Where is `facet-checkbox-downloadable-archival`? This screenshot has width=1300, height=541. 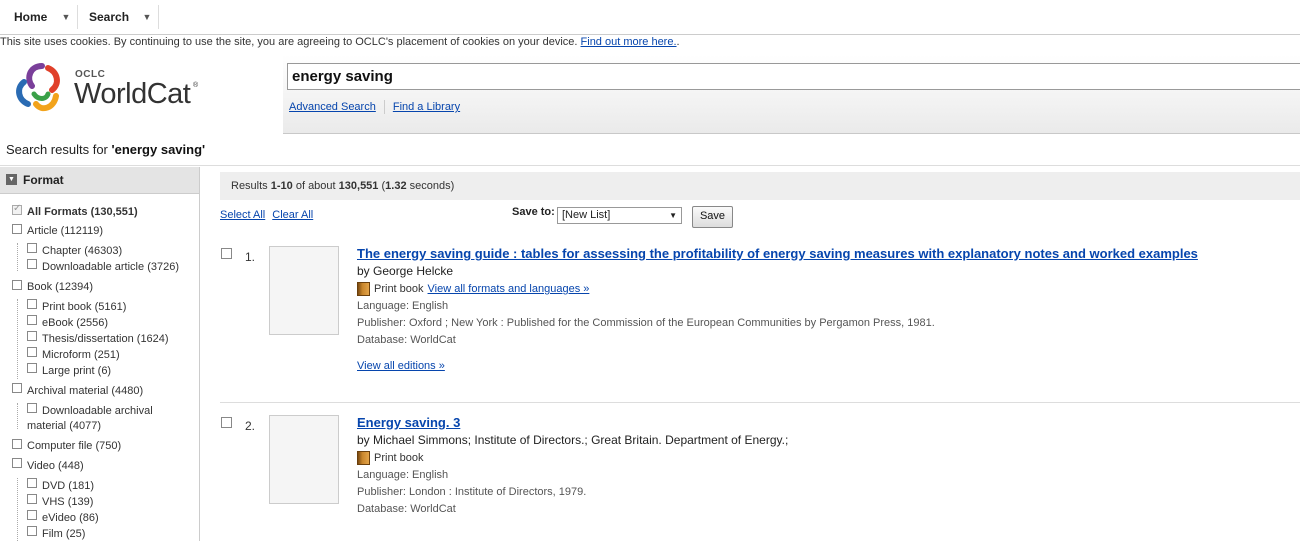
facet-checkbox-downloadable-archival is located at coordinates (32, 408).